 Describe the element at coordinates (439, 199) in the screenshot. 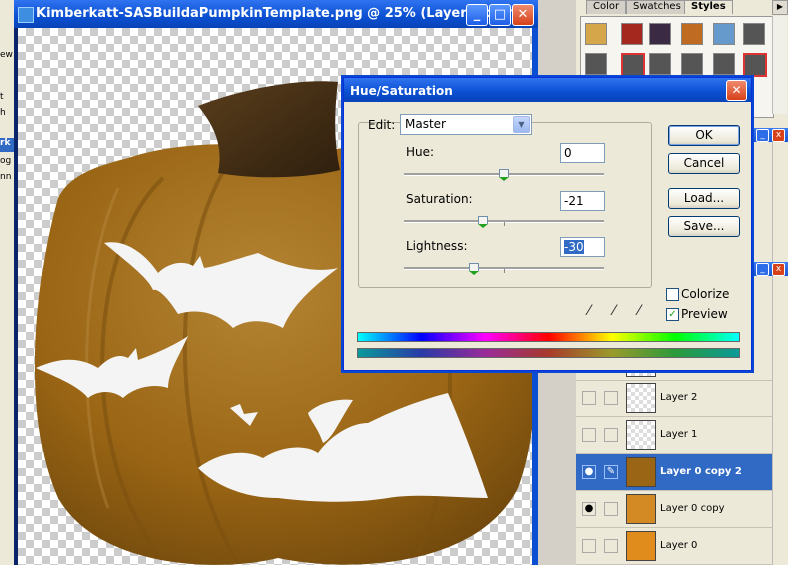

I see `saturation-label: Saturation:` at that location.